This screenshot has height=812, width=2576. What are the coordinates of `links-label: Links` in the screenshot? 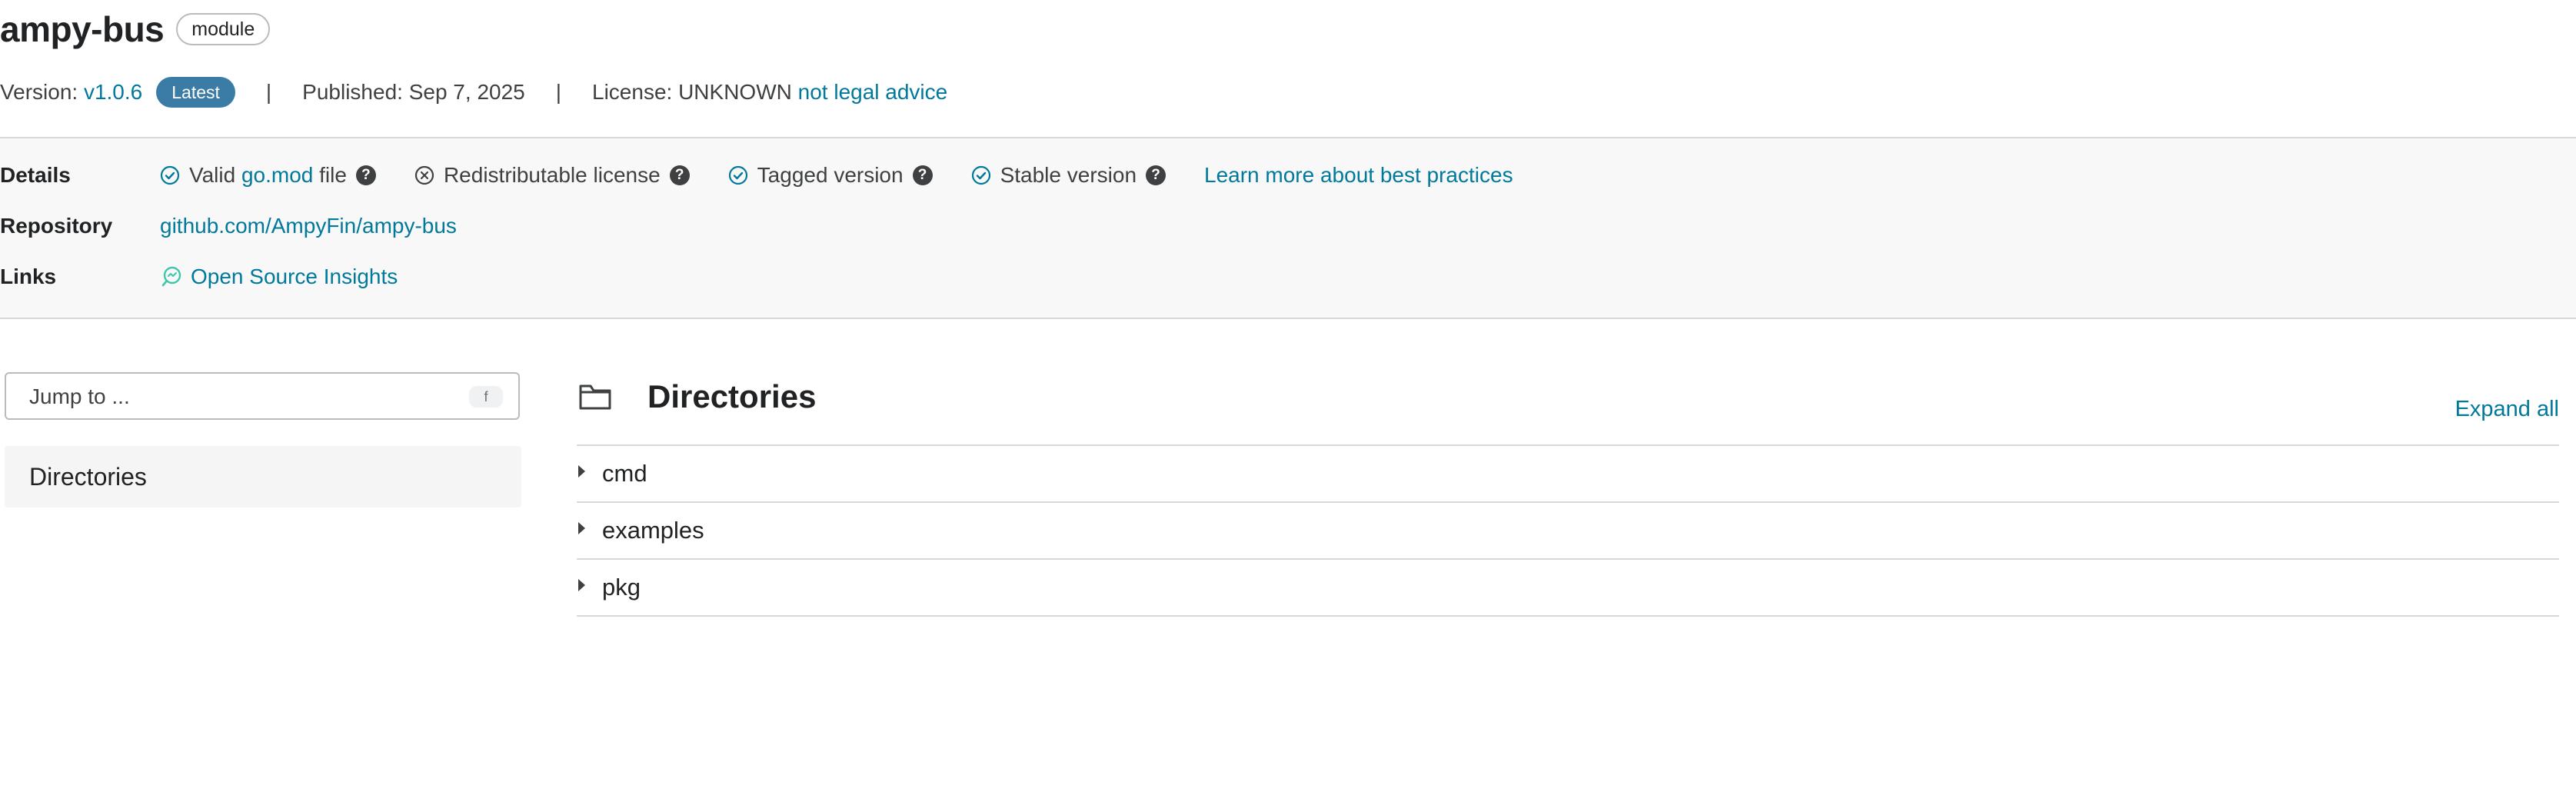 It's located at (28, 276).